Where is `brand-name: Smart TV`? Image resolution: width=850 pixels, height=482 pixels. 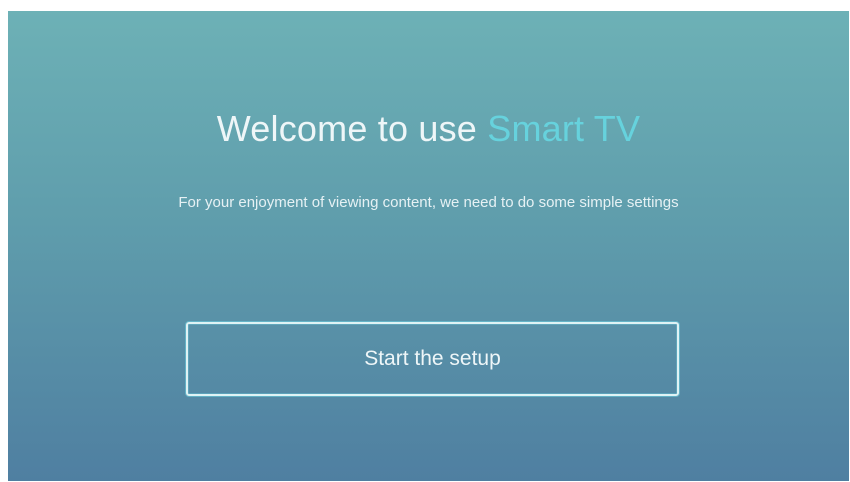 brand-name: Smart TV is located at coordinates (564, 128).